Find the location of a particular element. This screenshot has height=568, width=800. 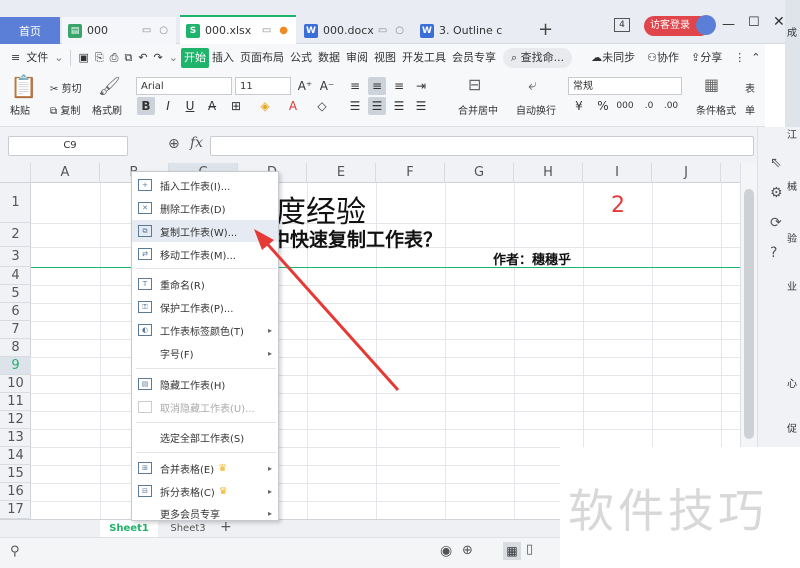

print-icon: ⎙ is located at coordinates (114, 58).